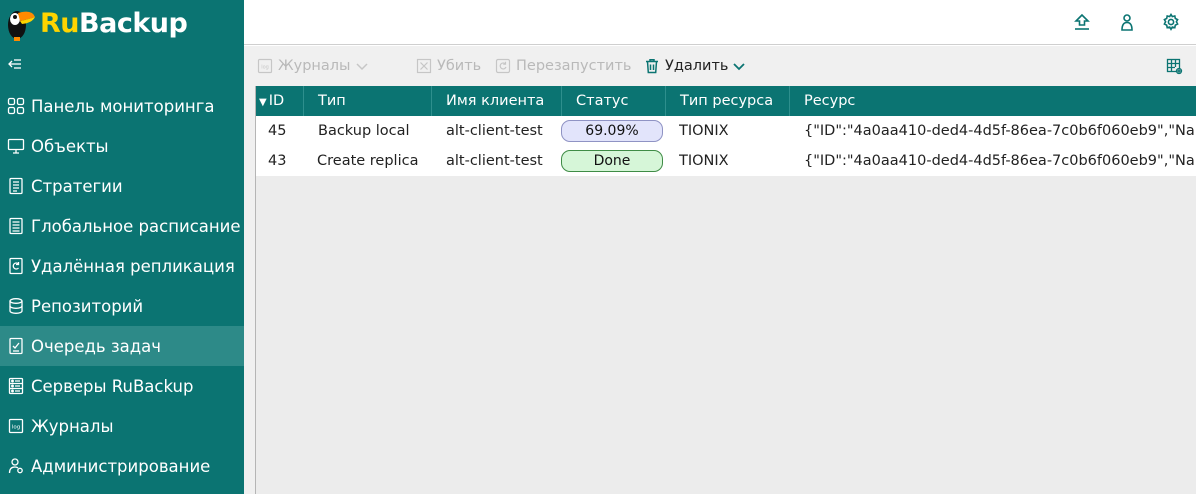 This screenshot has height=494, width=1196. I want to click on database-icon, so click(16, 306).